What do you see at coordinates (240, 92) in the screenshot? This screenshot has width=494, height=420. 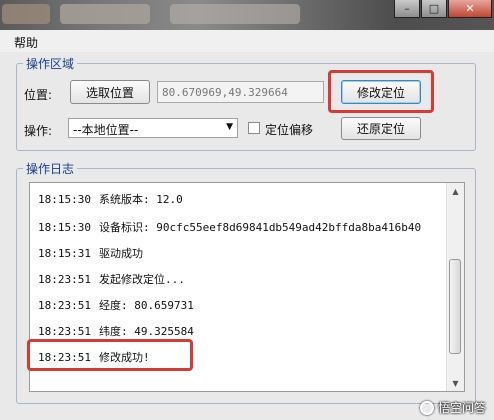 I see `coordinates-field` at bounding box center [240, 92].